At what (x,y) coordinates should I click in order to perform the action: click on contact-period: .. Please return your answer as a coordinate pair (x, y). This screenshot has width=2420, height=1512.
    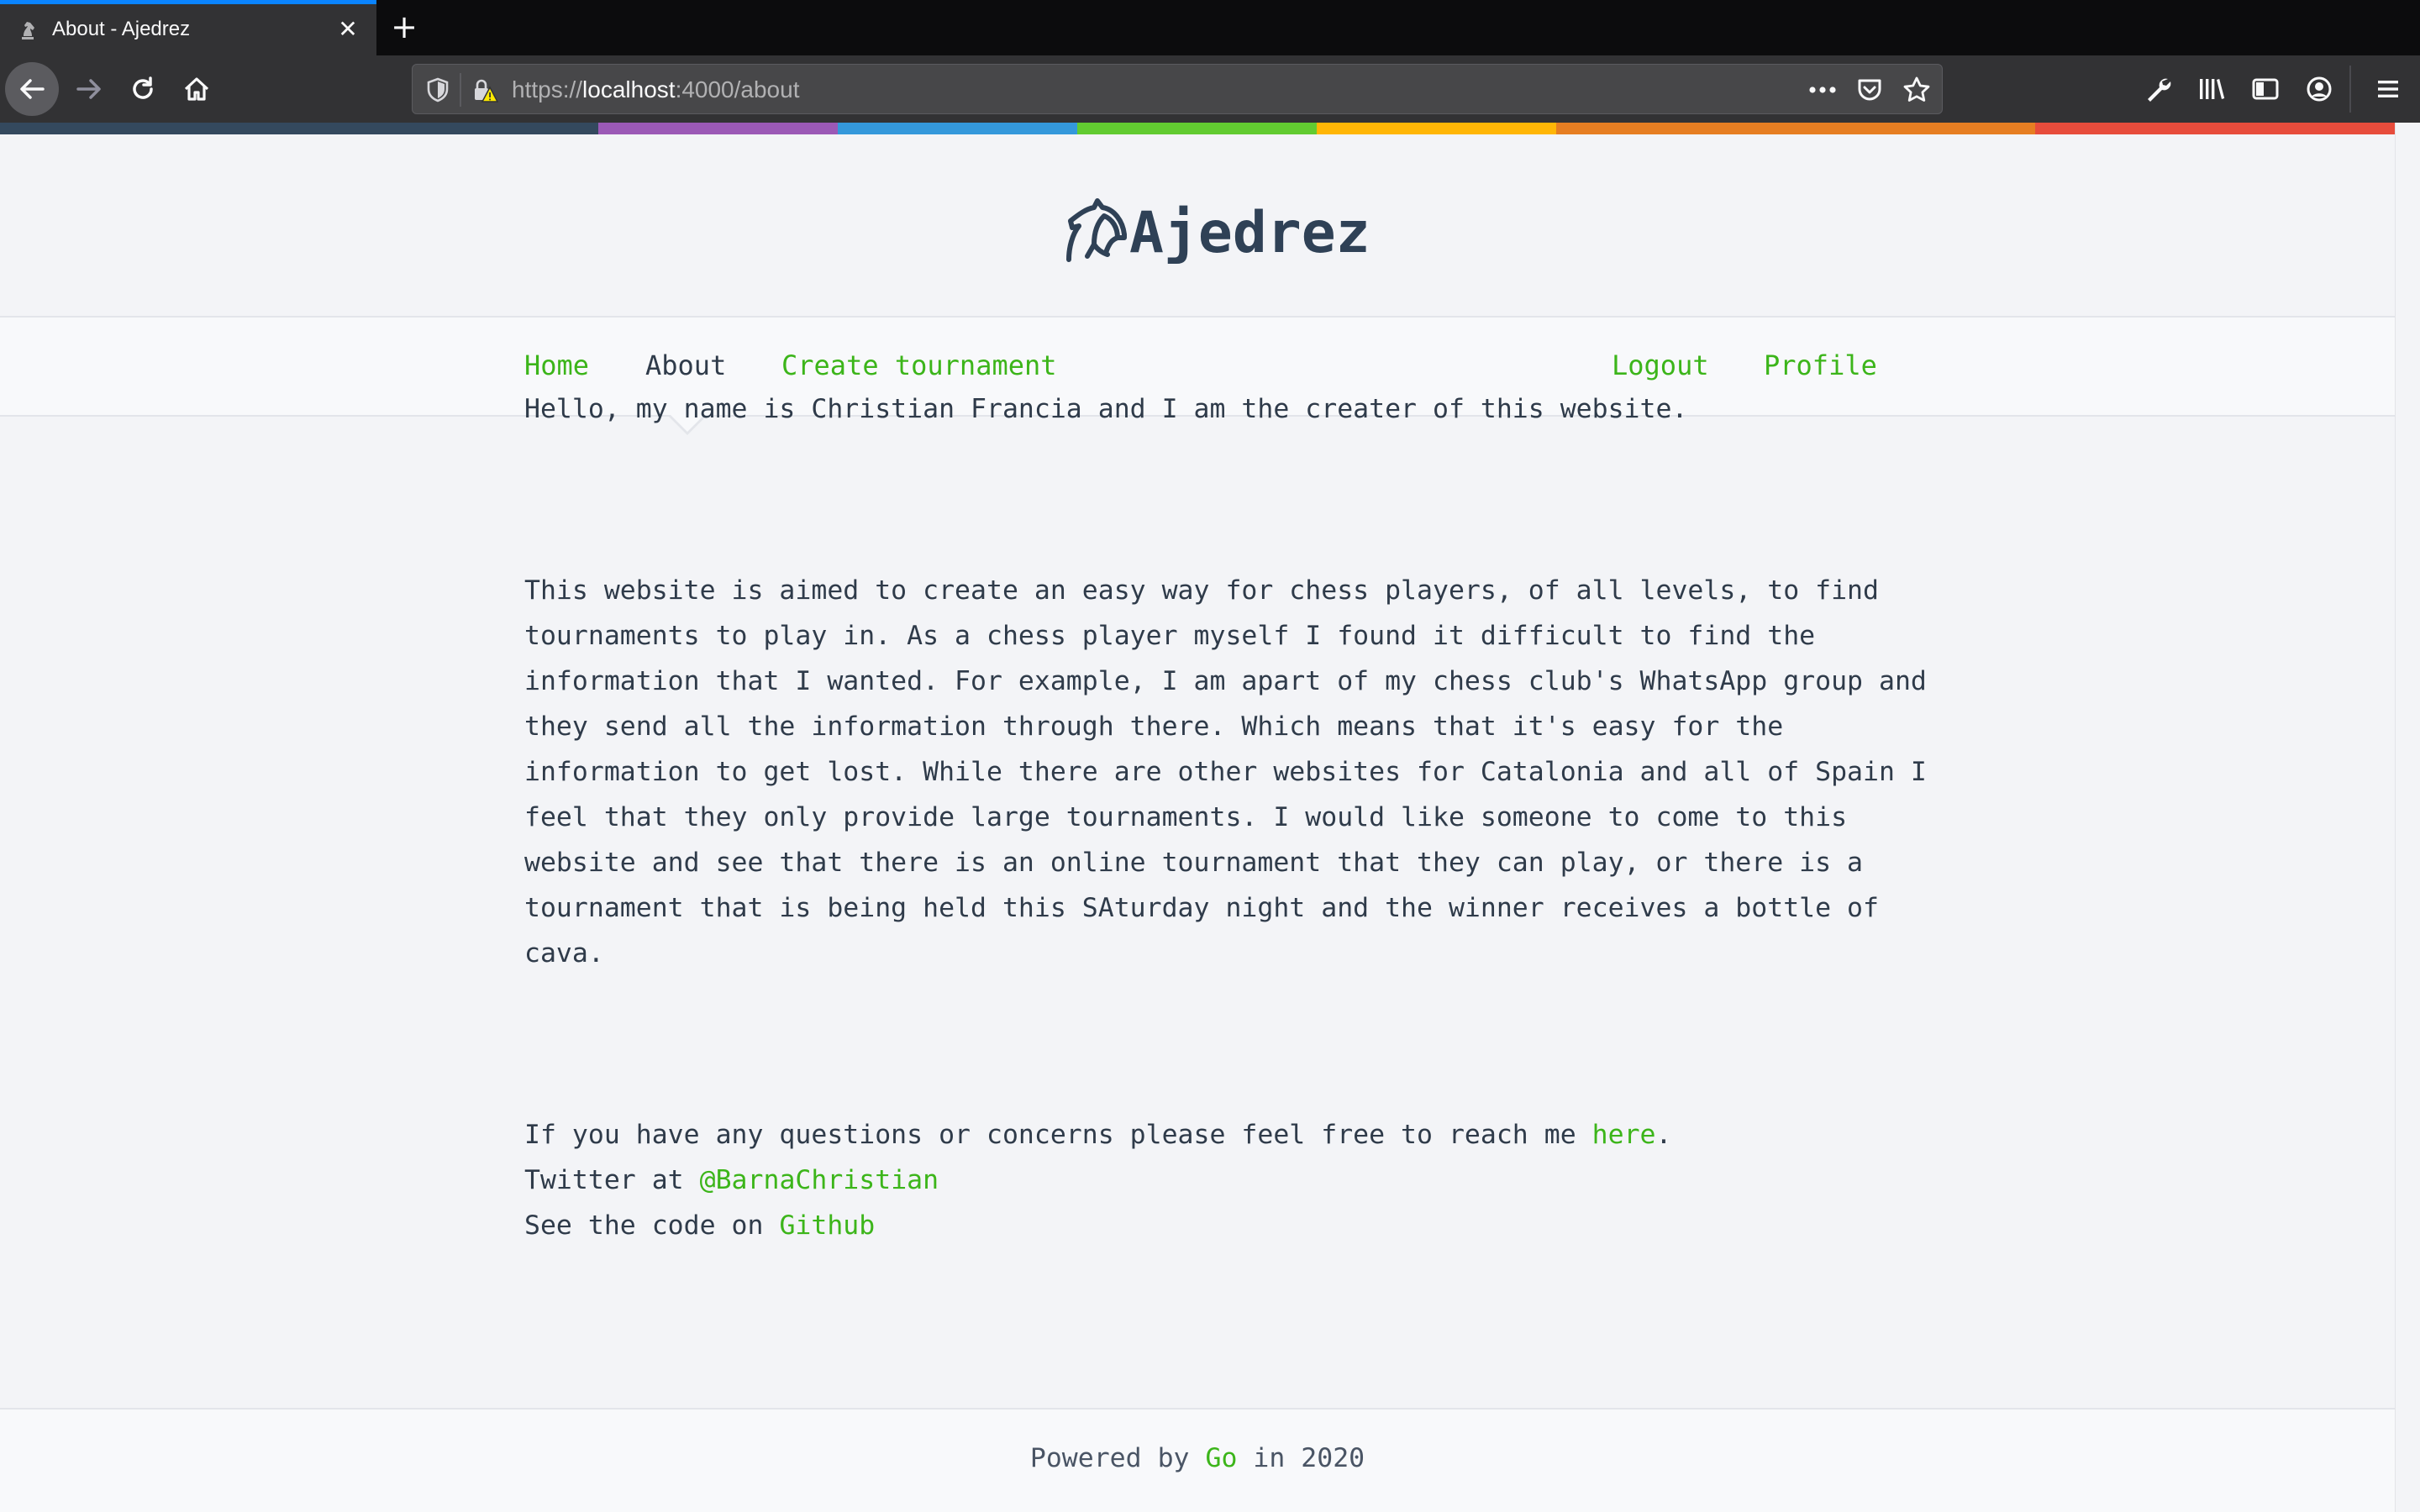
    Looking at the image, I should click on (1663, 1135).